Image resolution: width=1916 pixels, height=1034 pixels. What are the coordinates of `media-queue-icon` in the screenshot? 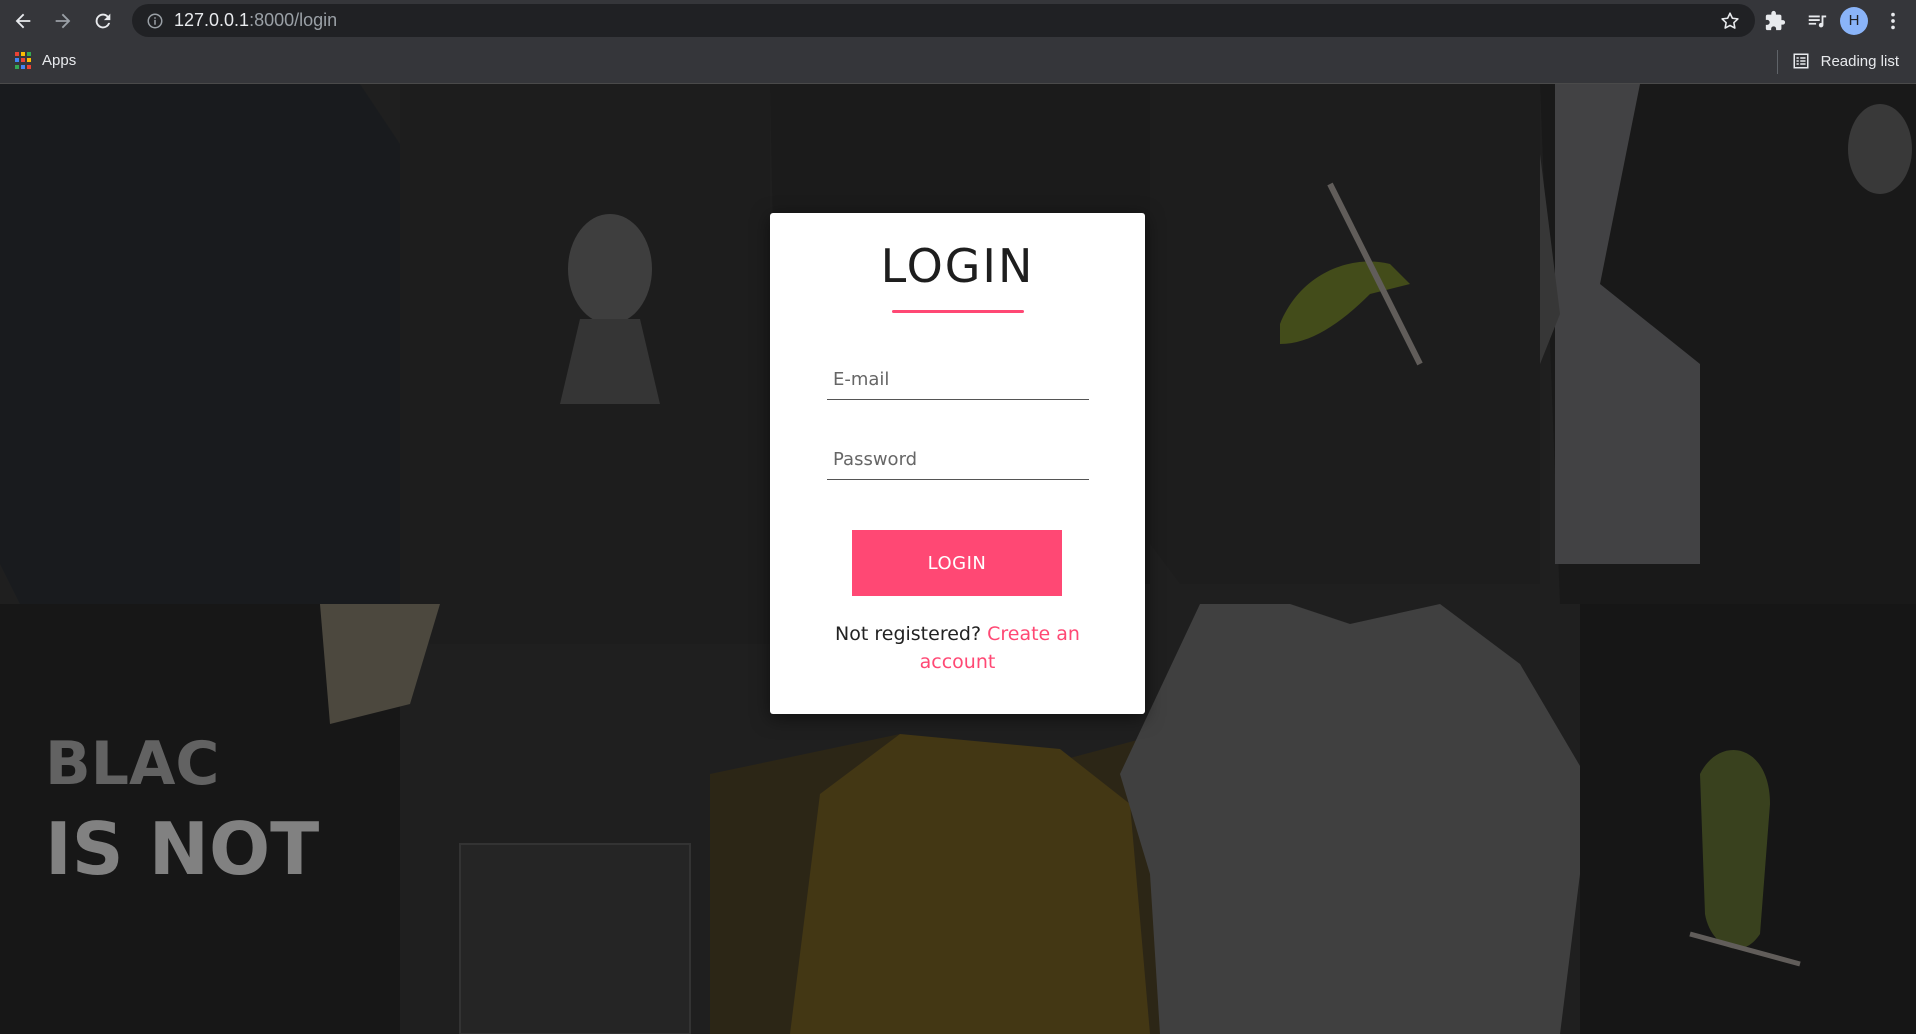 It's located at (1817, 21).